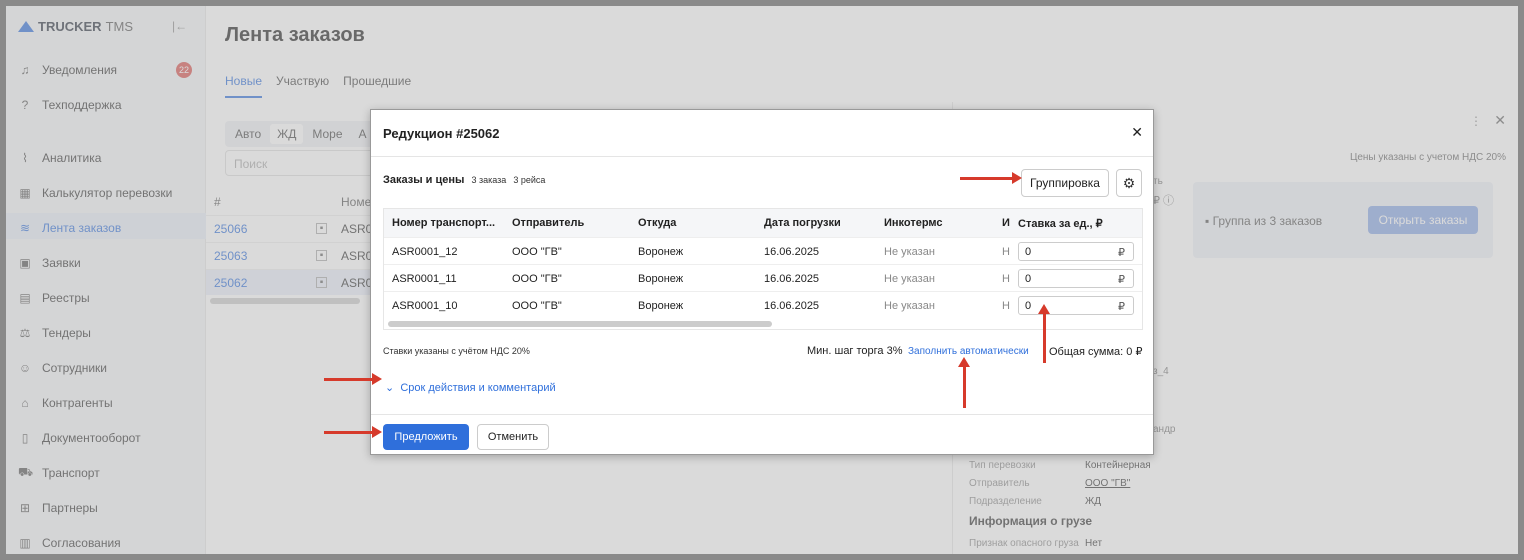 The height and width of the screenshot is (560, 1524). Describe the element at coordinates (913, 223) in the screenshot. I see `col-incoterms: Инкотермс` at that location.